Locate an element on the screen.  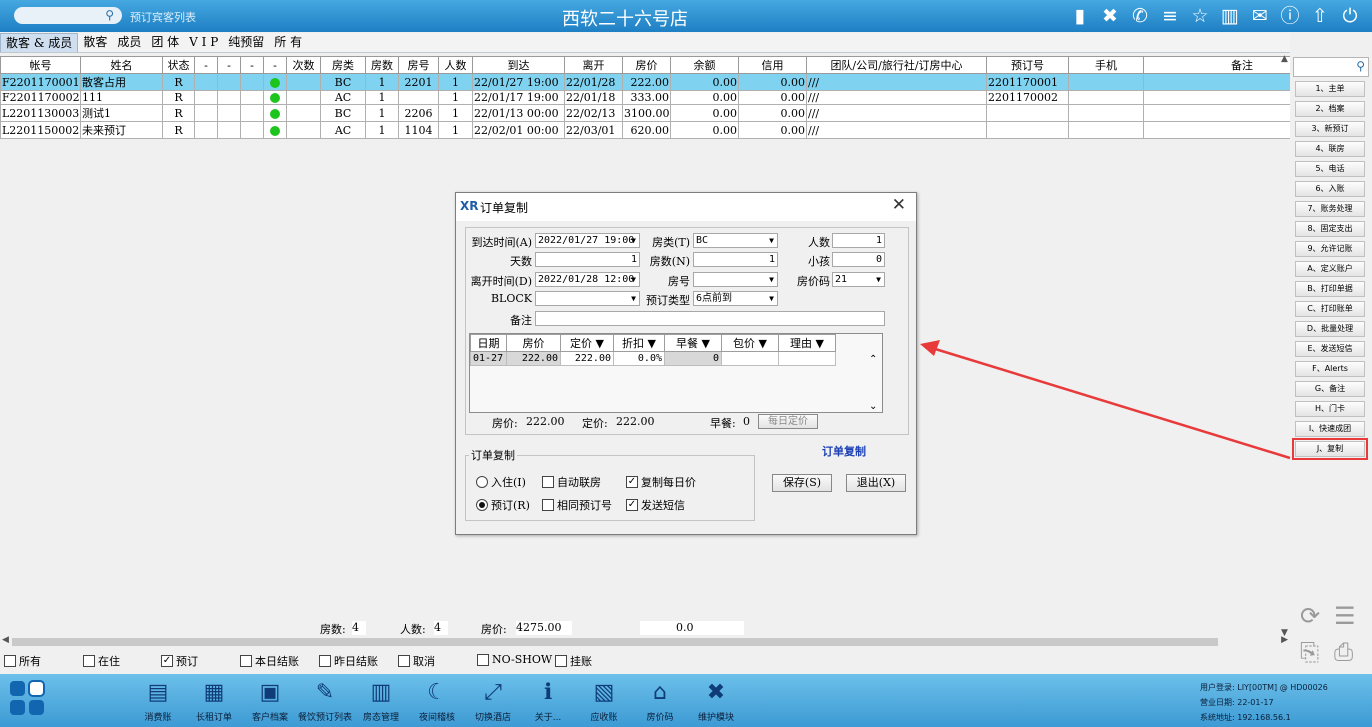
filter-cancelled: 取消 is located at coordinates (416, 661).